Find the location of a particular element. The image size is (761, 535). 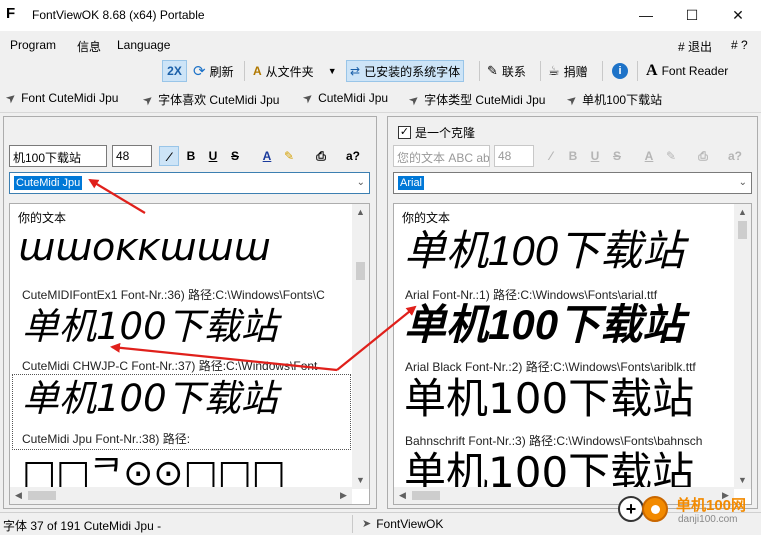

horizontal-scrollbar: ◀ ▶ is located at coordinates (181, 495).